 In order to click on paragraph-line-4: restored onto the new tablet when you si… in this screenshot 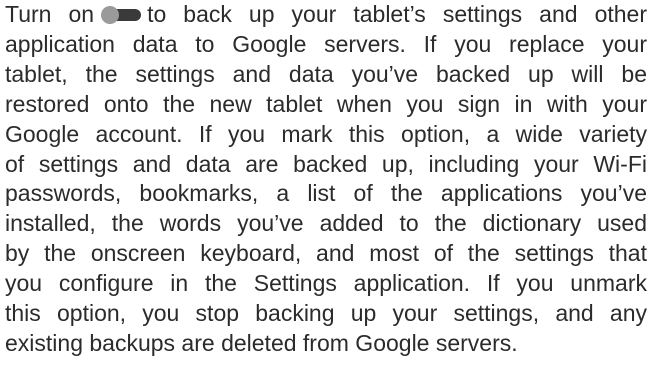, I will do `click(326, 103)`.